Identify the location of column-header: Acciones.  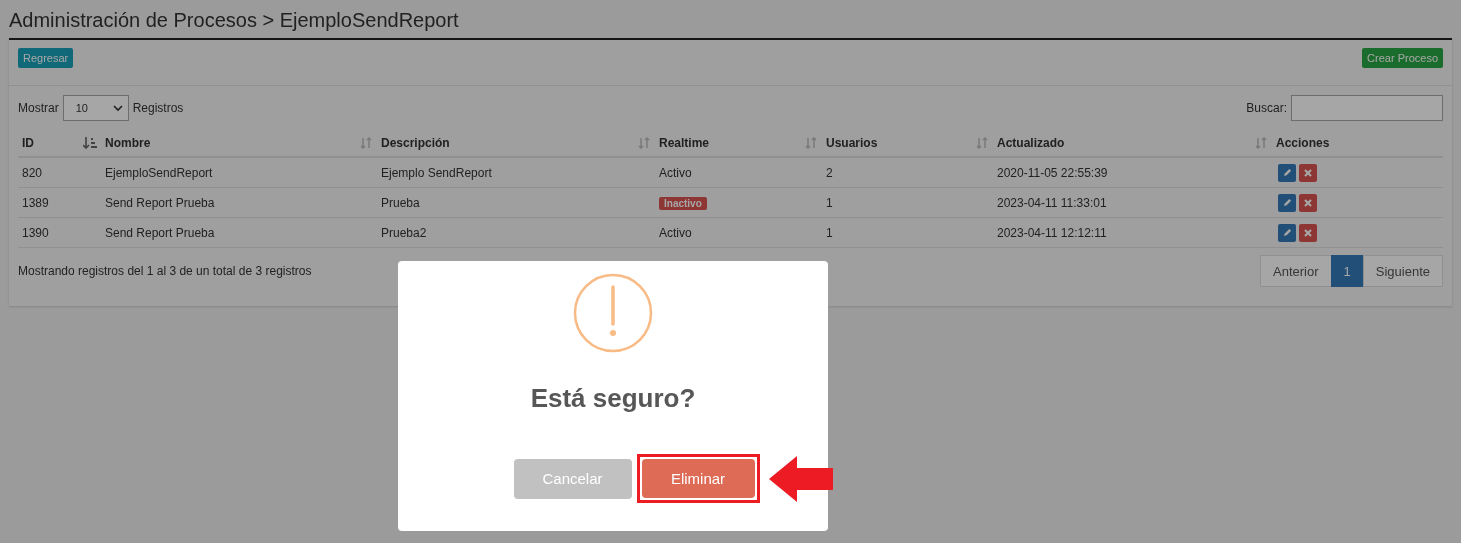
(1303, 143).